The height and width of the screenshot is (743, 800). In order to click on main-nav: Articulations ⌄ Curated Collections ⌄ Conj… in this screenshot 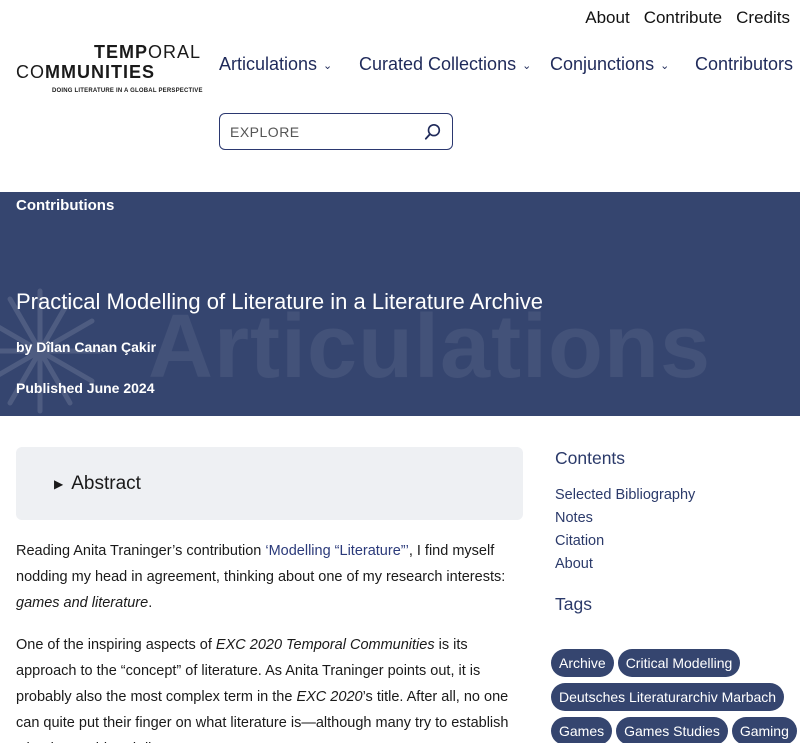, I will do `click(506, 64)`.